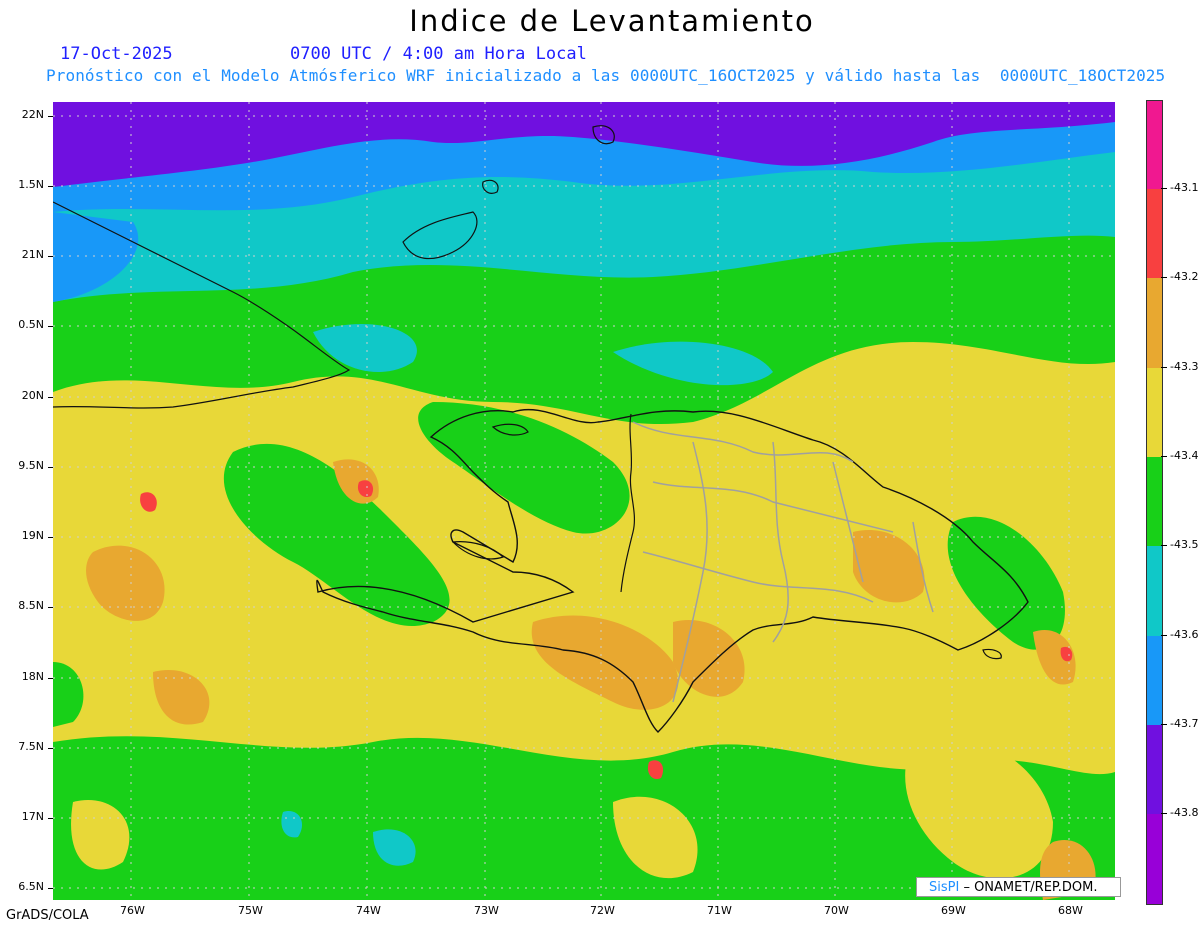 The width and height of the screenshot is (1200, 927). What do you see at coordinates (31, 886) in the screenshot?
I see `lat-label: 6.5N` at bounding box center [31, 886].